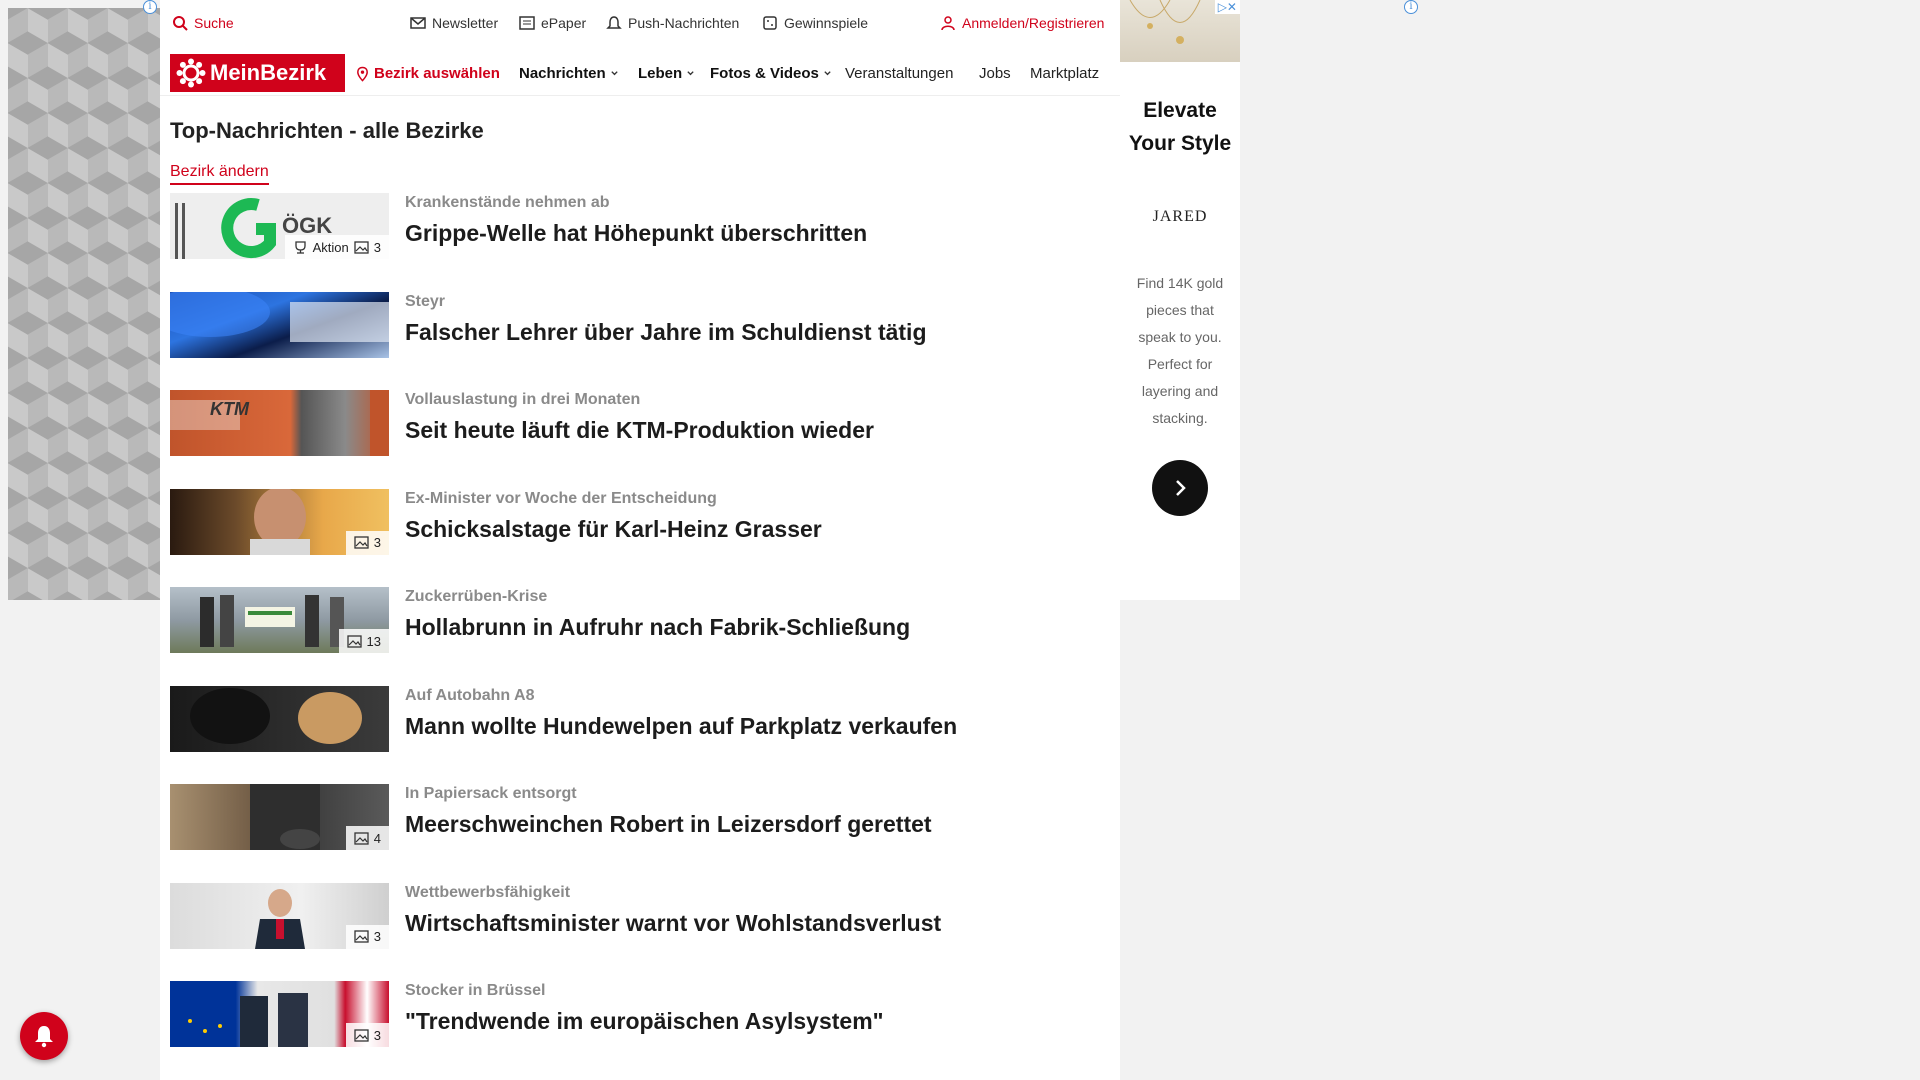 The height and width of the screenshot is (1080, 1920). What do you see at coordinates (1180, 216) in the screenshot?
I see `ad-brand-logo: JARED` at bounding box center [1180, 216].